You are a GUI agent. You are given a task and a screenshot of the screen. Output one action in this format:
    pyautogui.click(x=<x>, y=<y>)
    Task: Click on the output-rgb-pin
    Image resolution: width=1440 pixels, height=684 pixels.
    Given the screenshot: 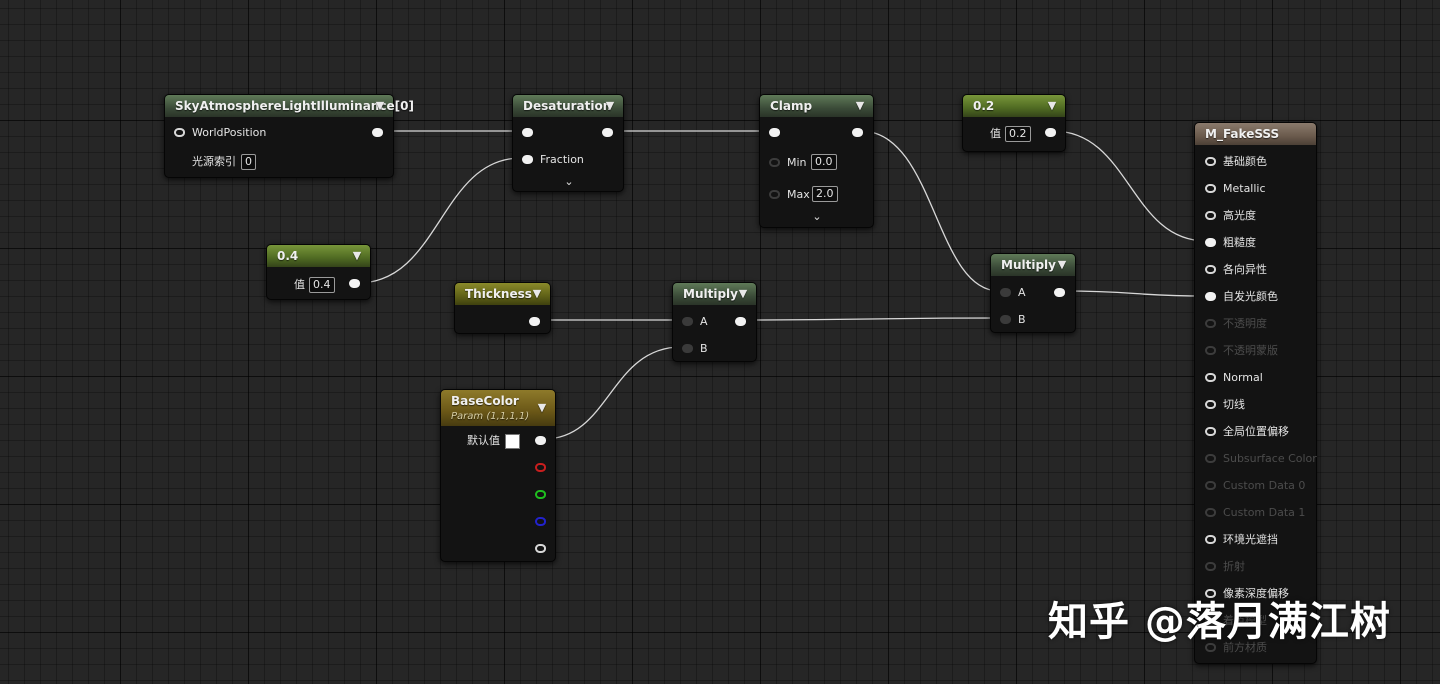 What is the action you would take?
    pyautogui.click(x=540, y=440)
    